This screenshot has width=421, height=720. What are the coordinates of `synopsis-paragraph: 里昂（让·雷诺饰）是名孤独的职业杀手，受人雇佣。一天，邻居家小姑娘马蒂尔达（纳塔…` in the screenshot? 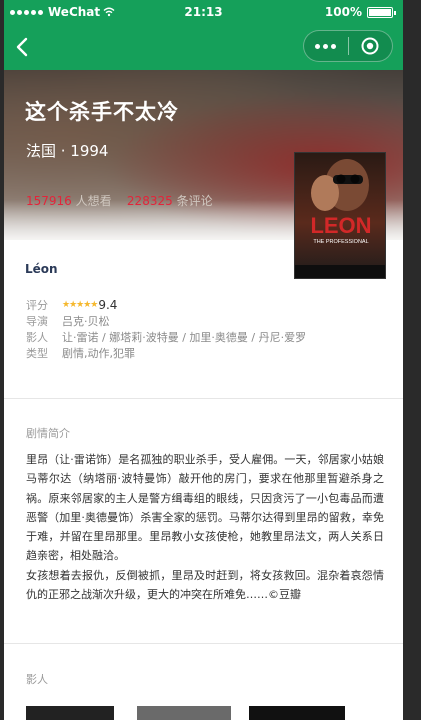 It's located at (205, 508).